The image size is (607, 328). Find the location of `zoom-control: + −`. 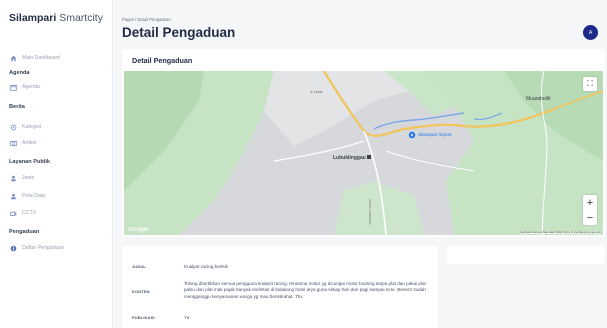

zoom-control: + − is located at coordinates (590, 210).